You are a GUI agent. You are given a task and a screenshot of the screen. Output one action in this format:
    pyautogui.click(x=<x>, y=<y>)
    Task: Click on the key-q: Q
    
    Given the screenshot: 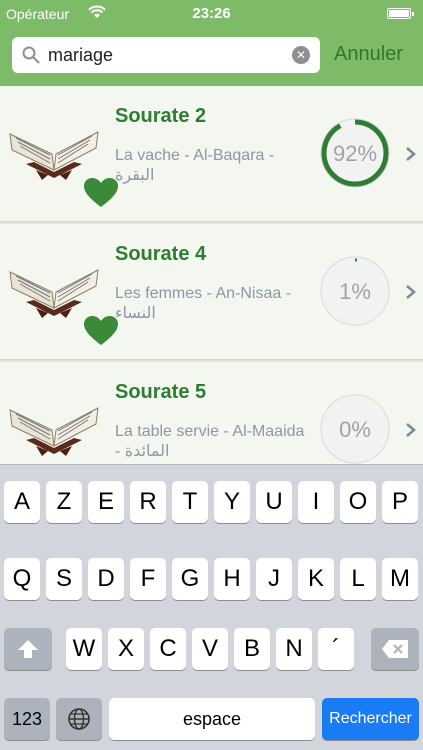 What is the action you would take?
    pyautogui.click(x=22, y=579)
    